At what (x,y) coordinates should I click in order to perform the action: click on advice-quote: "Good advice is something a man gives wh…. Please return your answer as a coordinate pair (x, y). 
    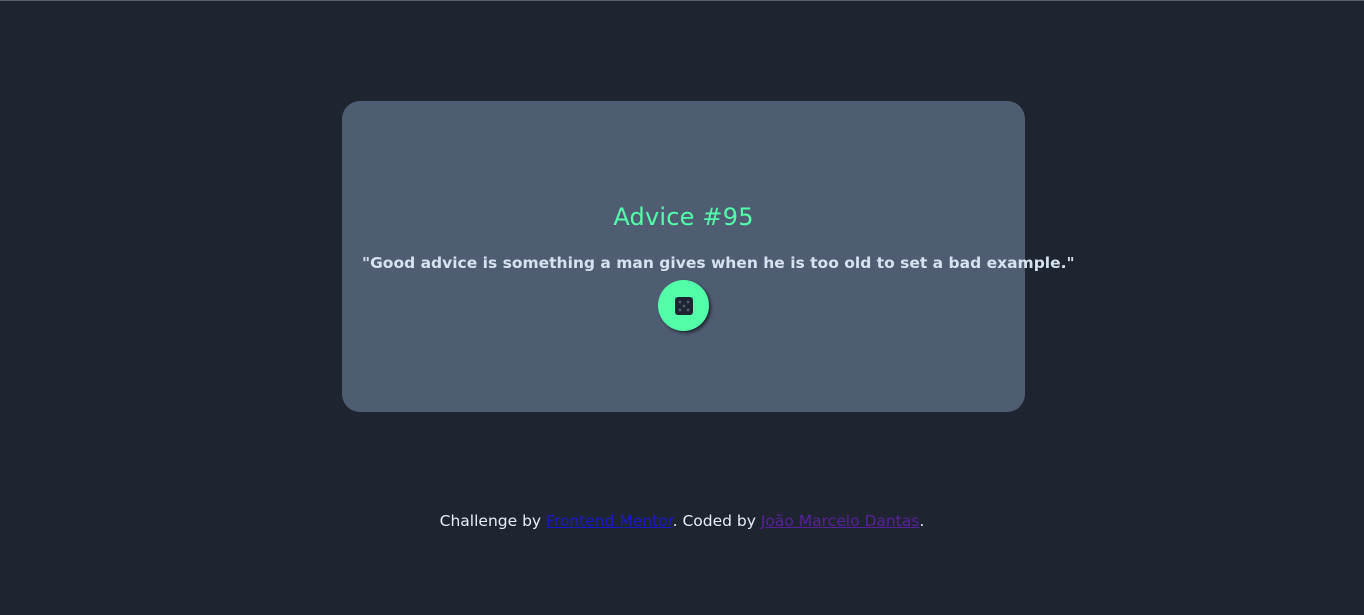
    Looking at the image, I should click on (718, 262).